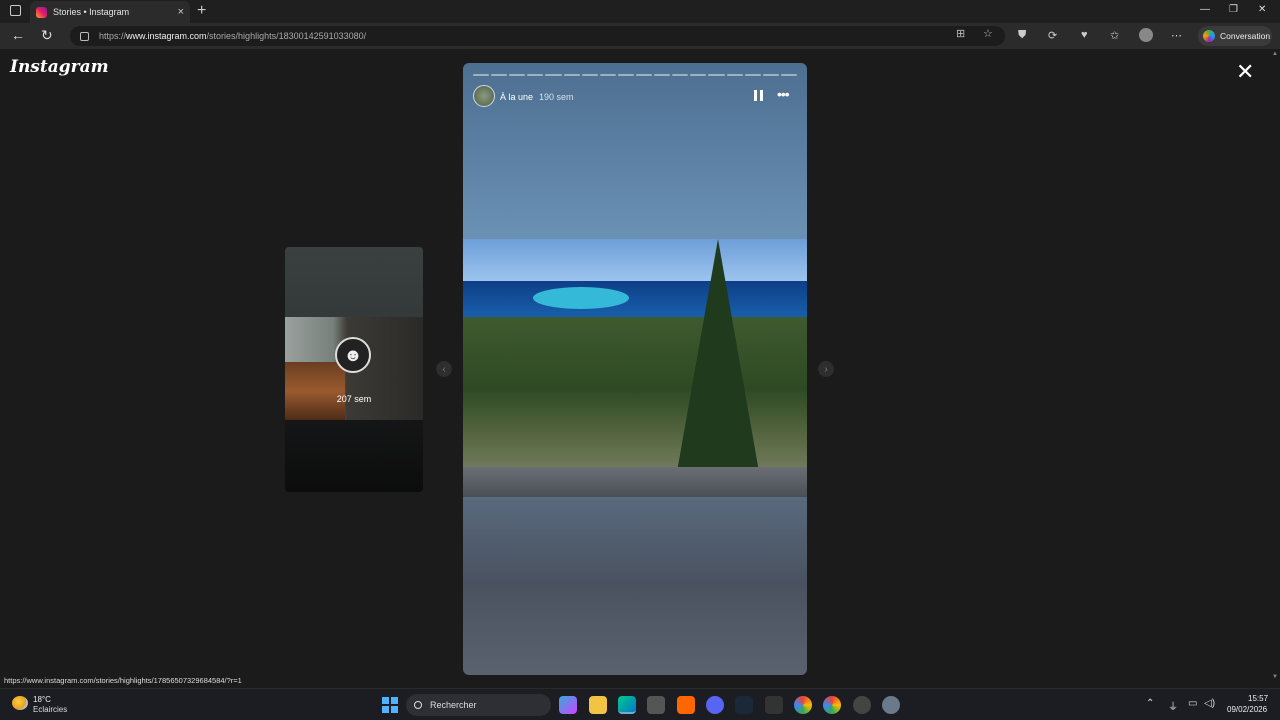 Image resolution: width=1280 pixels, height=720 pixels. What do you see at coordinates (635, 482) in the screenshot?
I see `balcony-rail` at bounding box center [635, 482].